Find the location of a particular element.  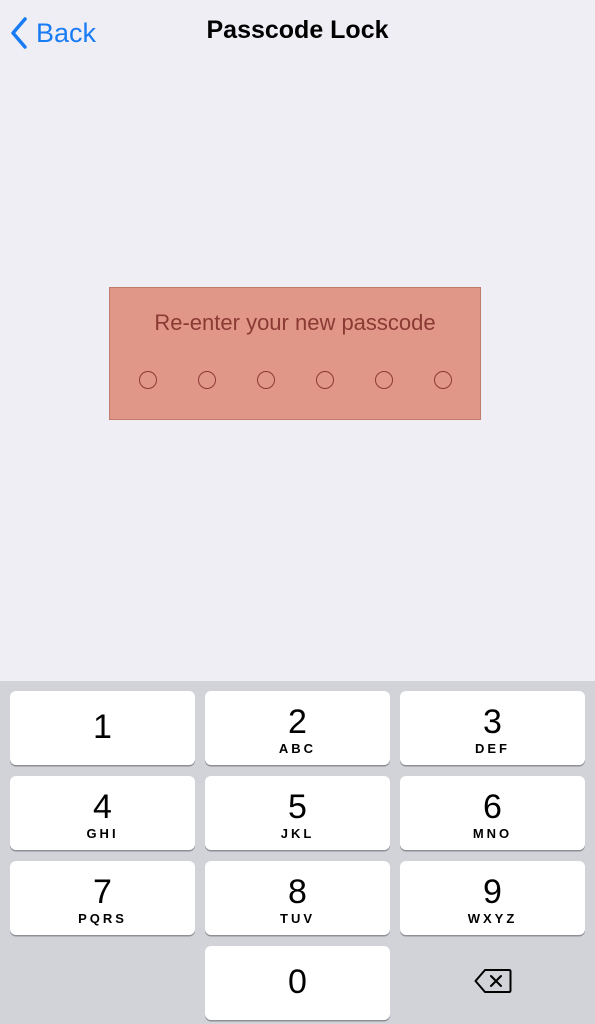

passcode-dots is located at coordinates (299, 382).